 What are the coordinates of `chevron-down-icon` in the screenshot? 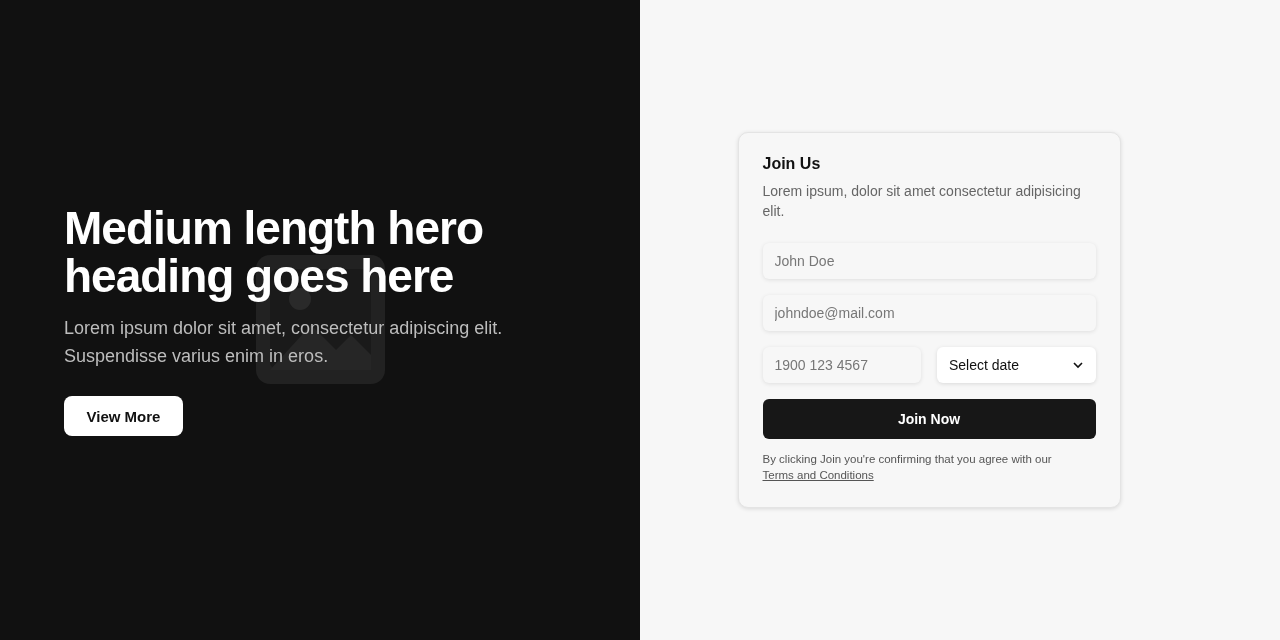 It's located at (1077, 365).